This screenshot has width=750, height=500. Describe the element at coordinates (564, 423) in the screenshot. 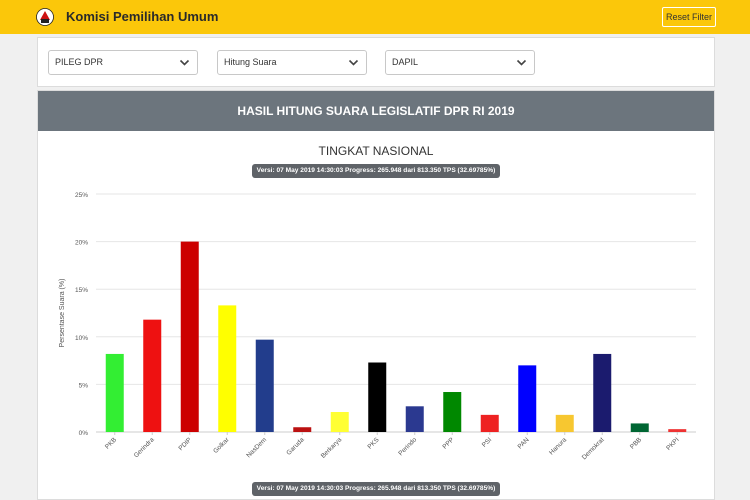

I see `bar-hanura` at that location.